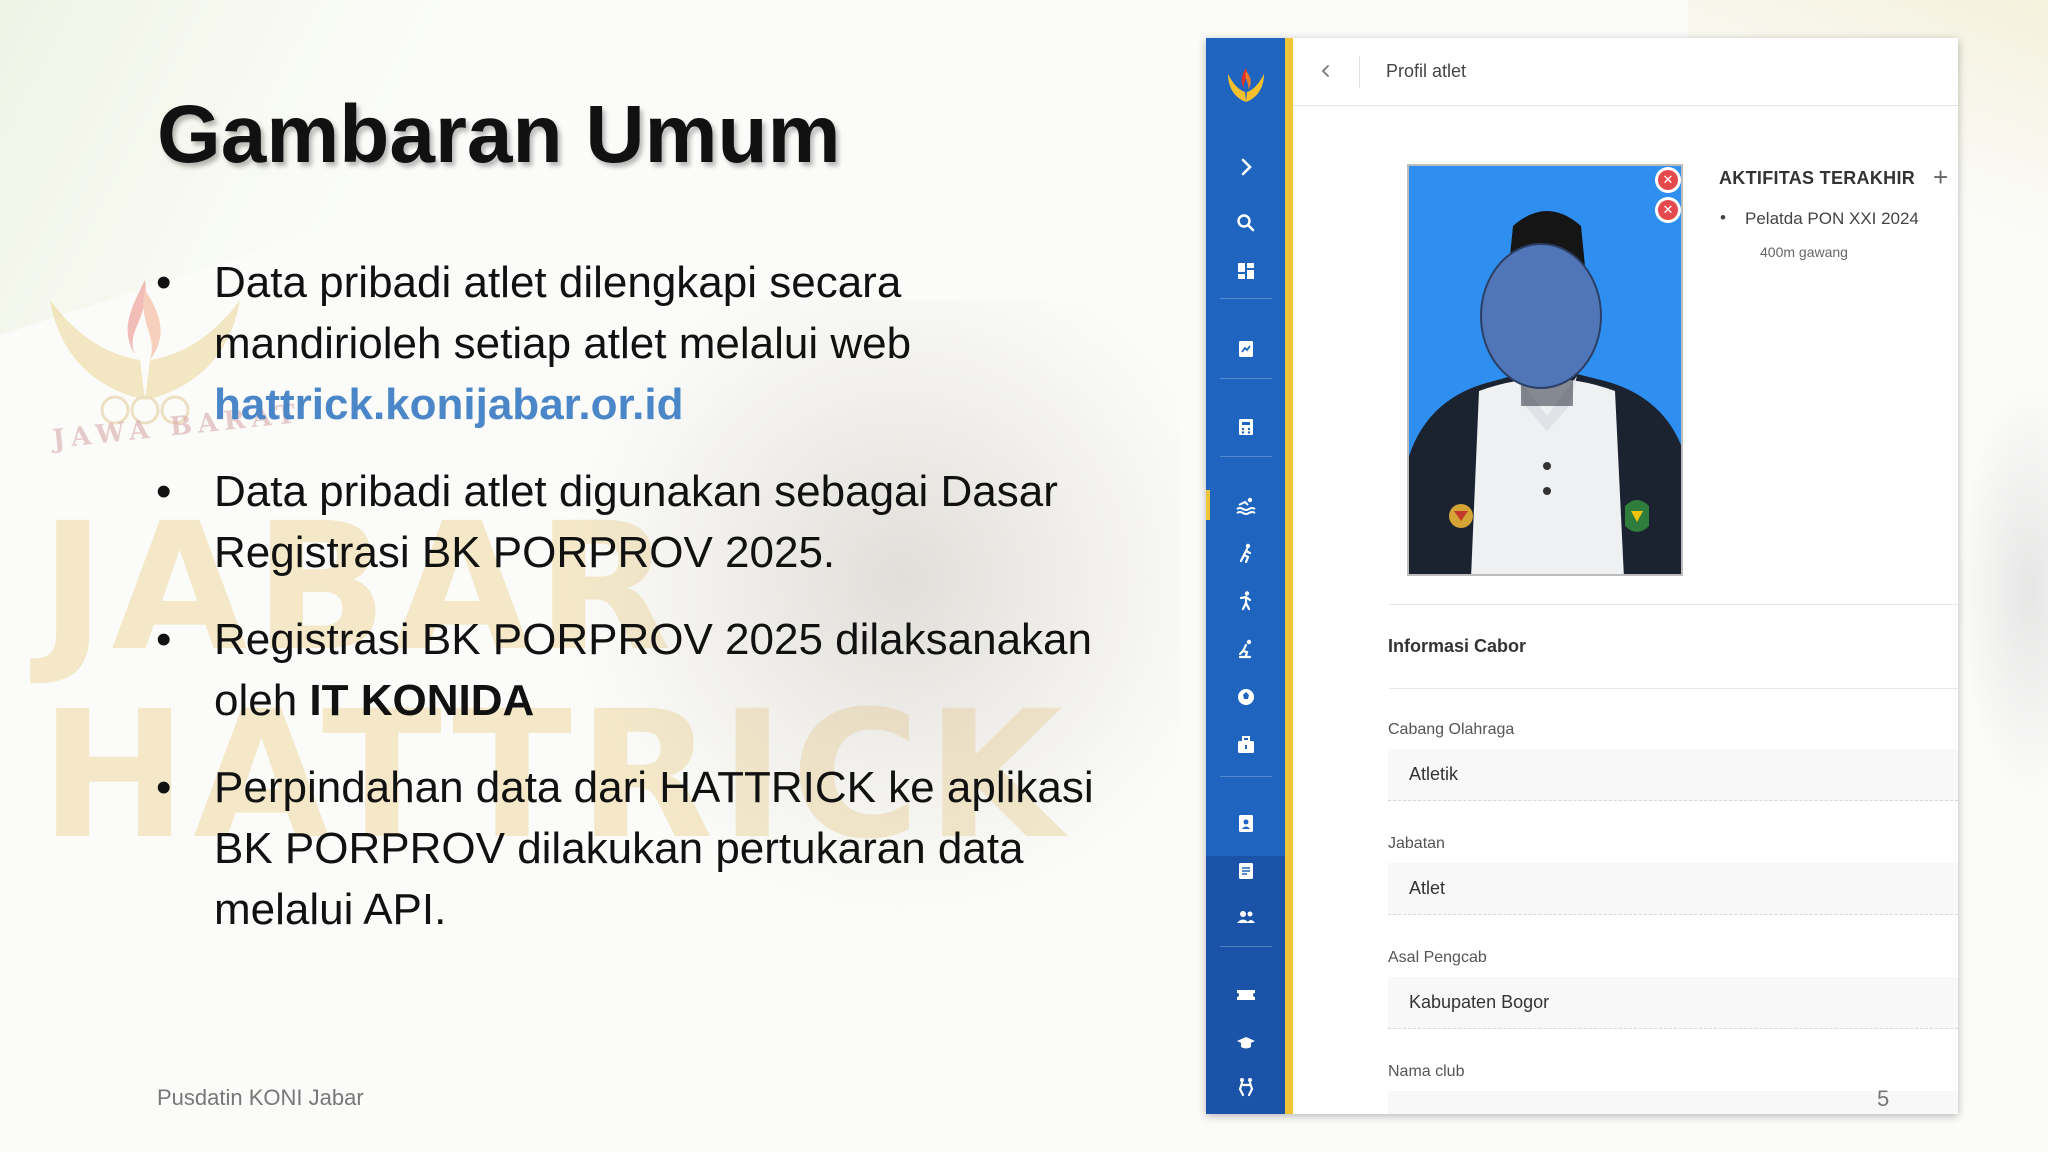  I want to click on hat-icon, so click(1246, 1043).